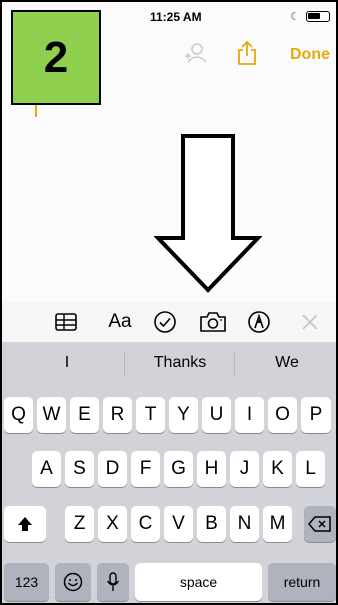 This screenshot has width=338, height=605. What do you see at coordinates (310, 469) in the screenshot?
I see `key-l: L` at bounding box center [310, 469].